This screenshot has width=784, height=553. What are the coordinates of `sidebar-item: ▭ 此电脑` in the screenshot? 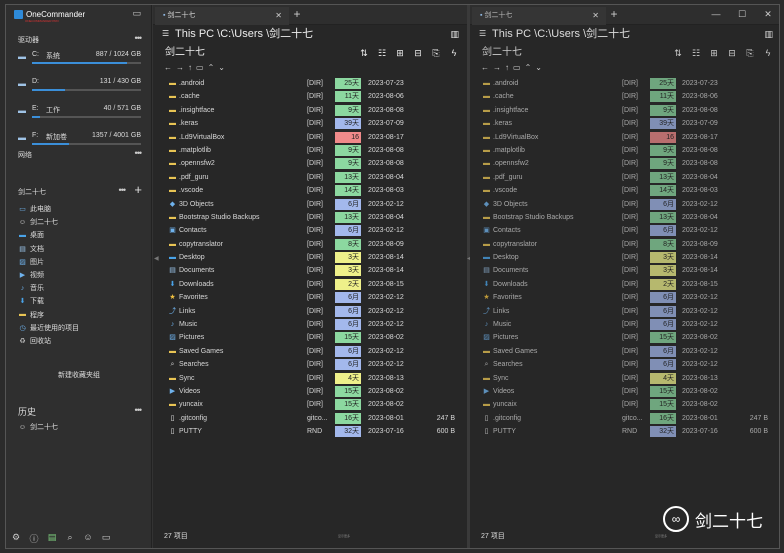 It's located at (78, 209).